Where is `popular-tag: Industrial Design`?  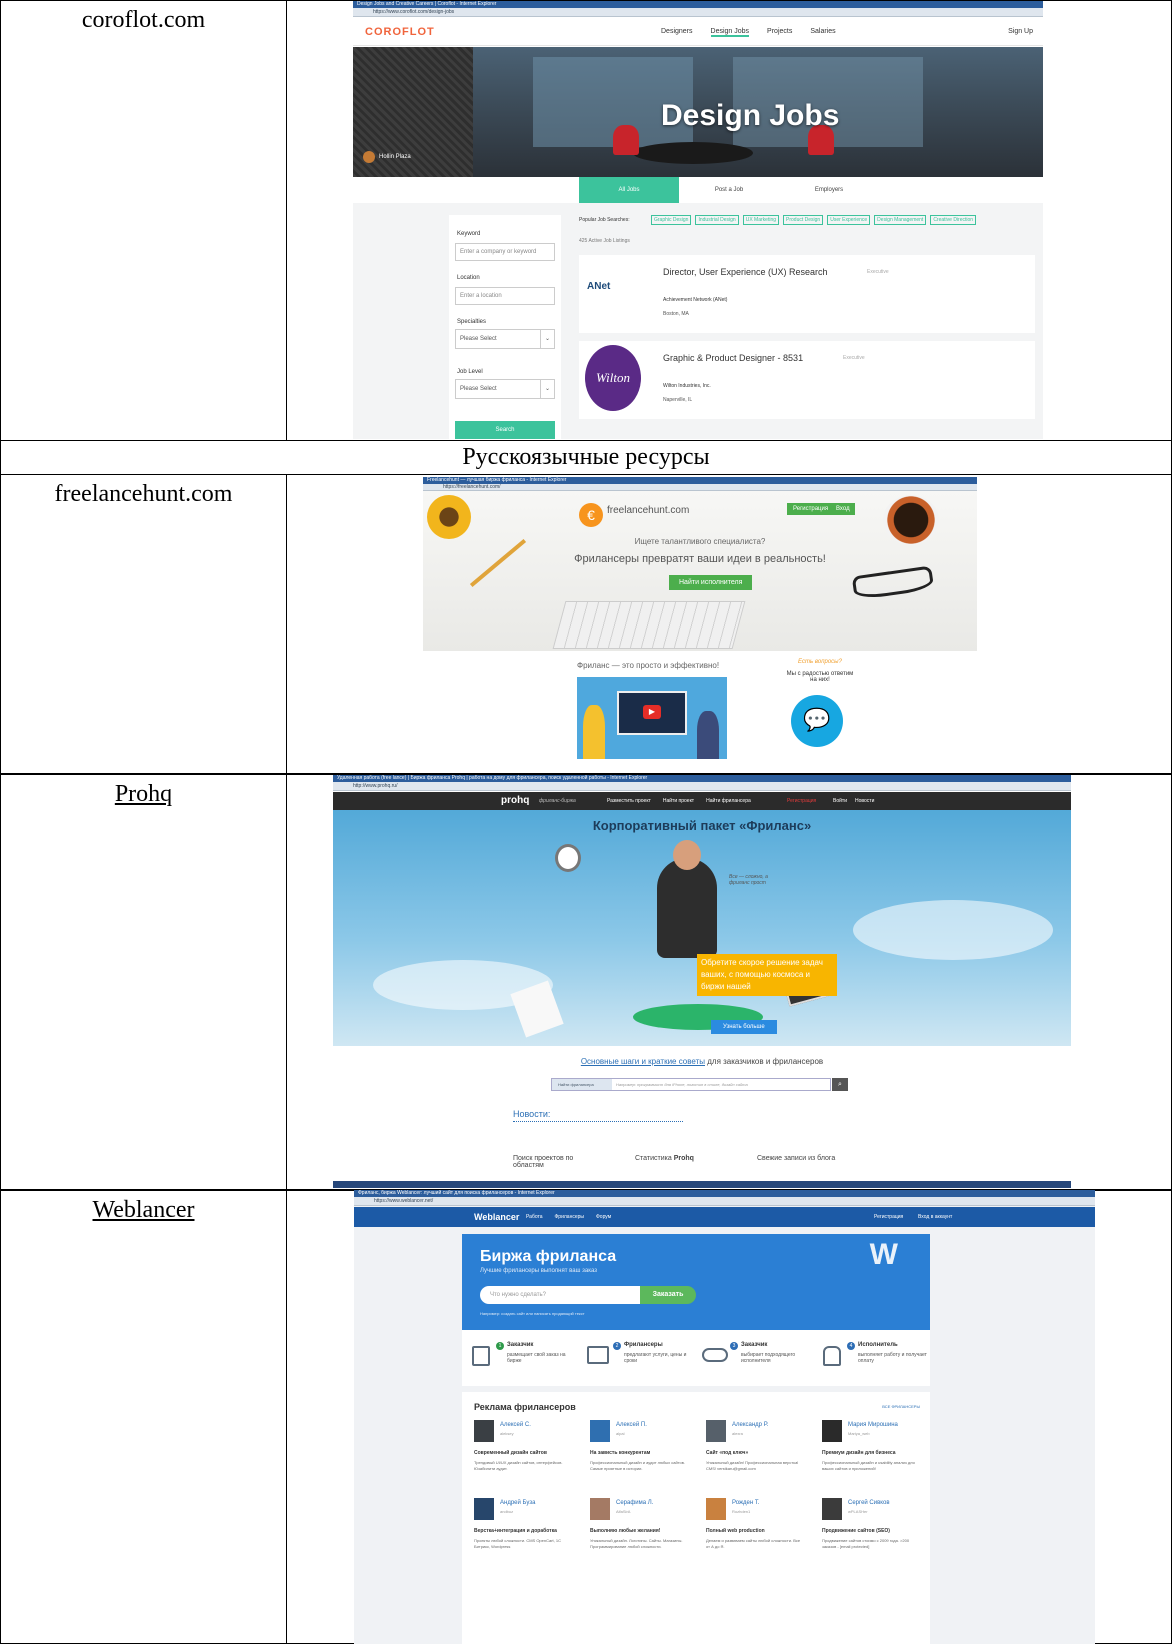 popular-tag: Industrial Design is located at coordinates (717, 220).